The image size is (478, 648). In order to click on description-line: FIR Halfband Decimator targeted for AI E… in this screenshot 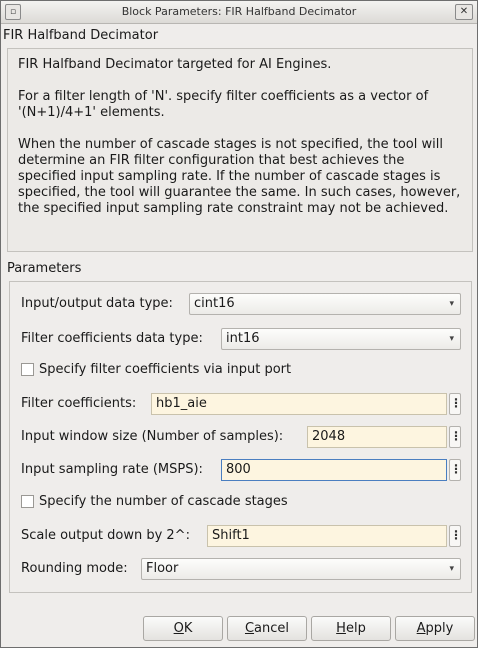, I will do `click(175, 64)`.